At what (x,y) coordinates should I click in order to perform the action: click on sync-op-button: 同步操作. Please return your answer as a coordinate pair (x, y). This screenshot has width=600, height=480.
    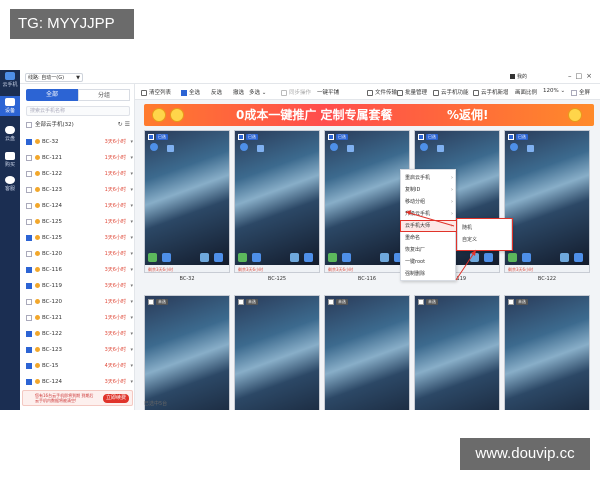
    Looking at the image, I should click on (296, 92).